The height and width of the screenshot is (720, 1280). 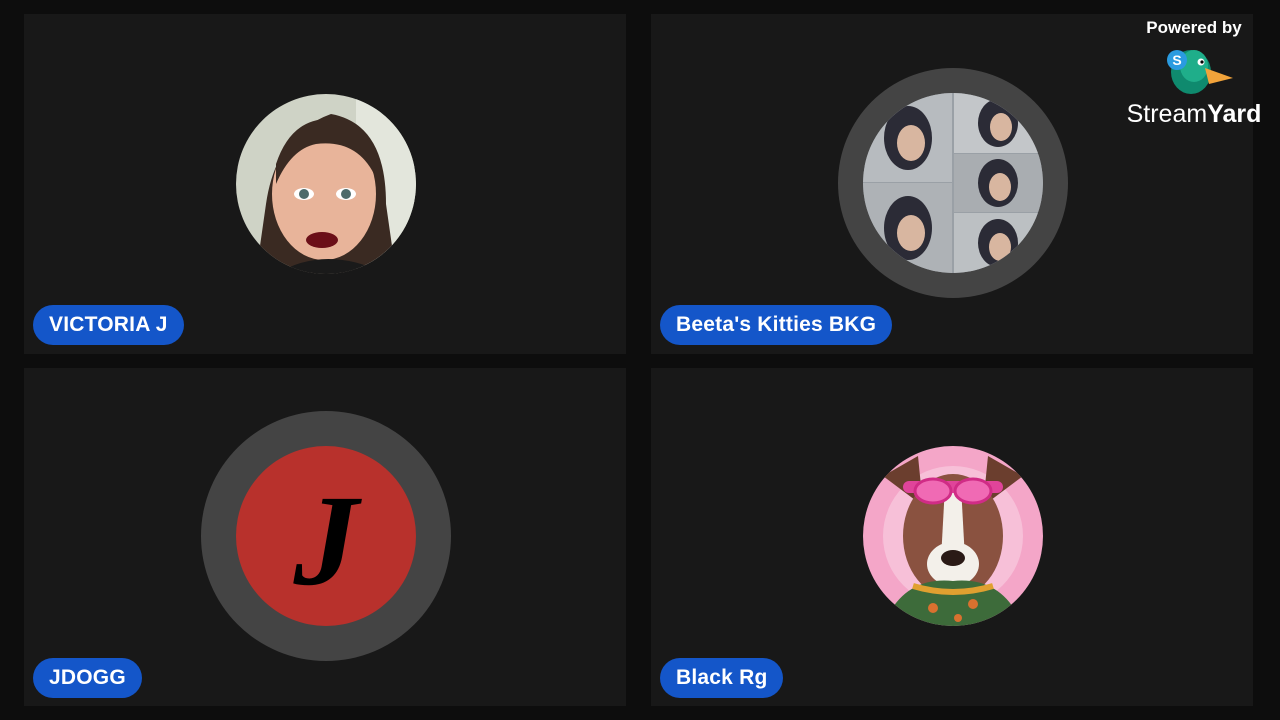 What do you see at coordinates (1194, 114) in the screenshot?
I see `streamyard-wordmark: StreamYard` at bounding box center [1194, 114].